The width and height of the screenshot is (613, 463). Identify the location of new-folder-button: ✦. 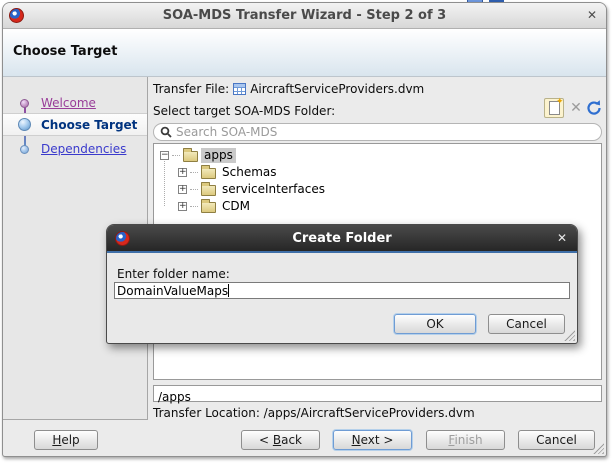
(554, 107).